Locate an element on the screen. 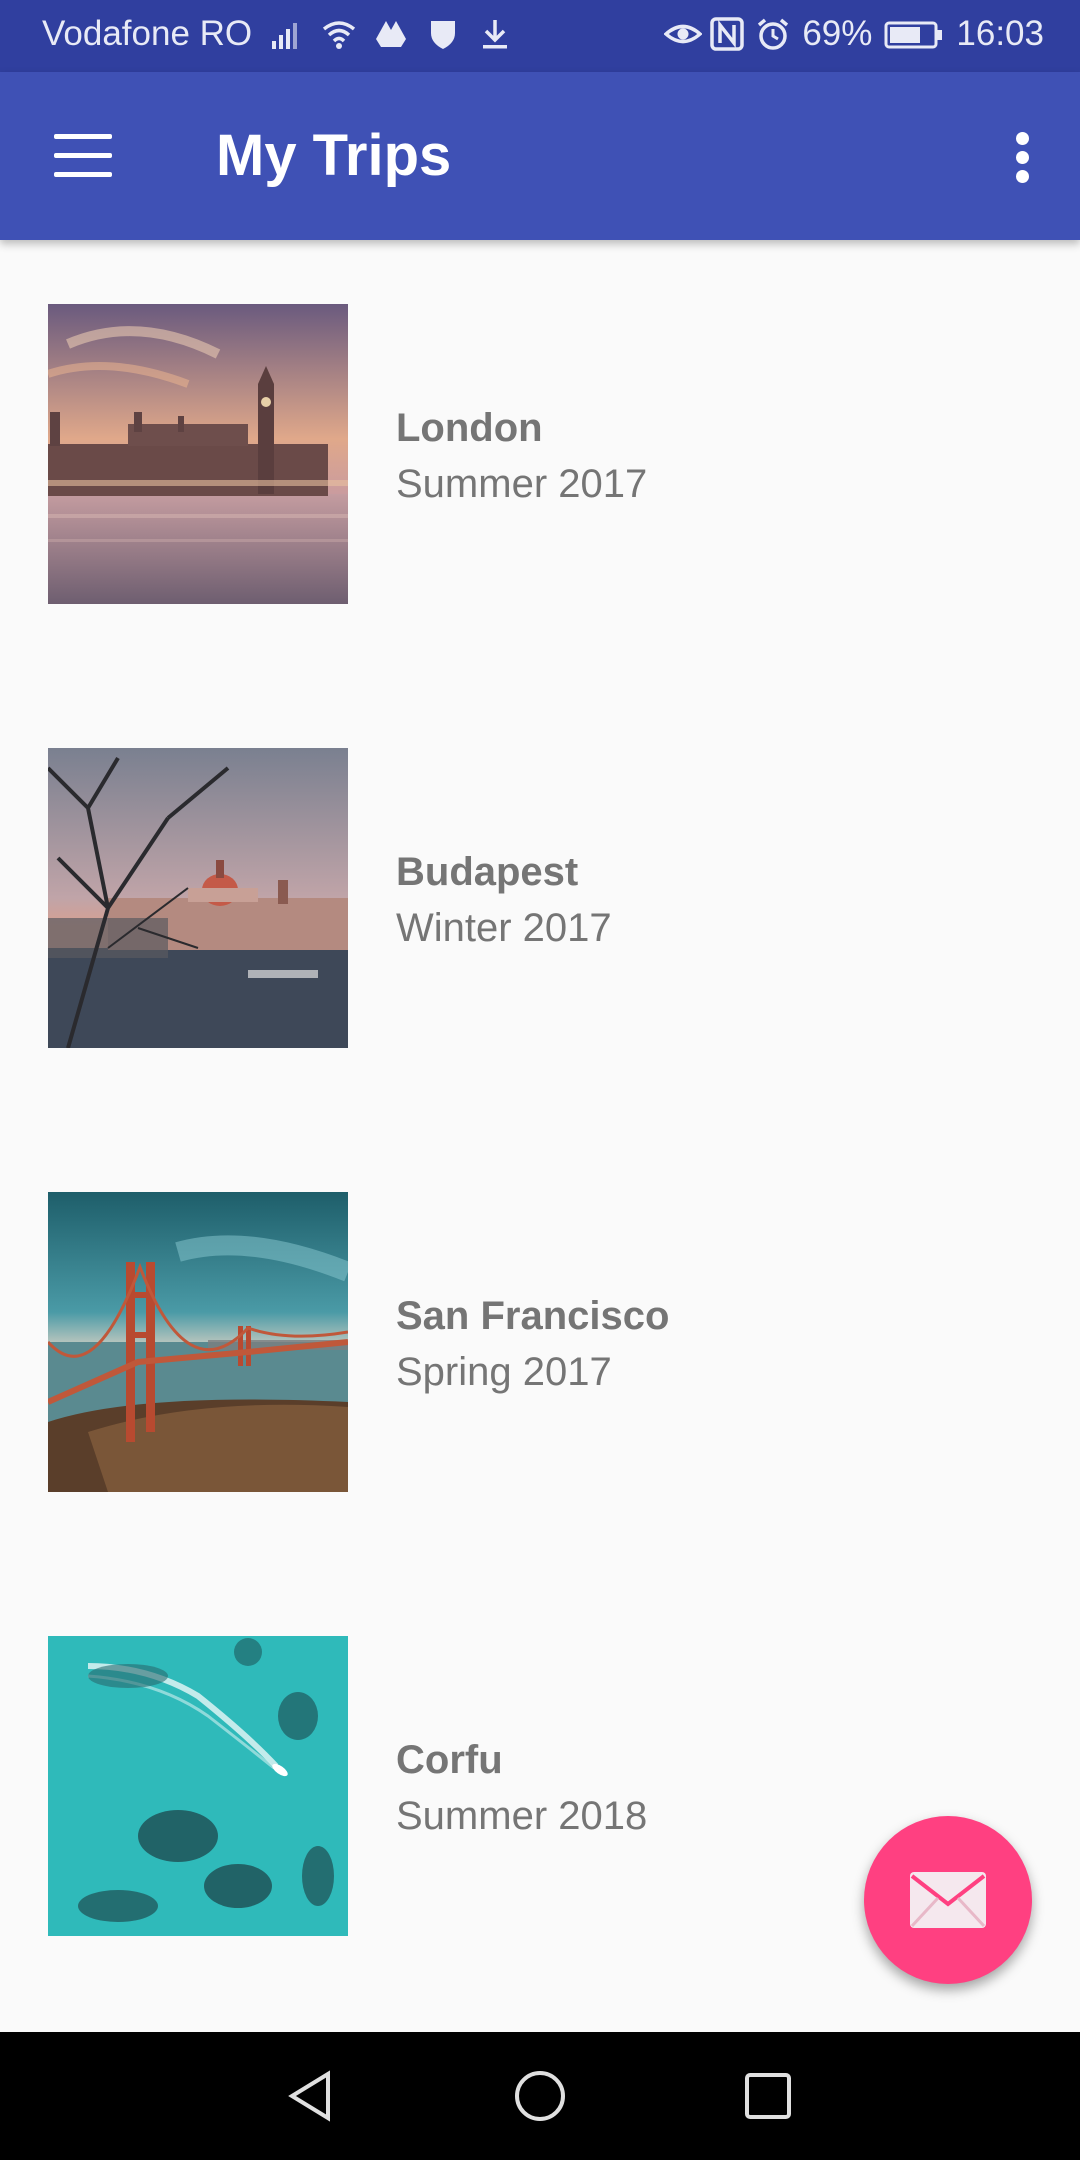 The height and width of the screenshot is (2160, 1080). status-bar-left: Vodafone RO is located at coordinates (277, 34).